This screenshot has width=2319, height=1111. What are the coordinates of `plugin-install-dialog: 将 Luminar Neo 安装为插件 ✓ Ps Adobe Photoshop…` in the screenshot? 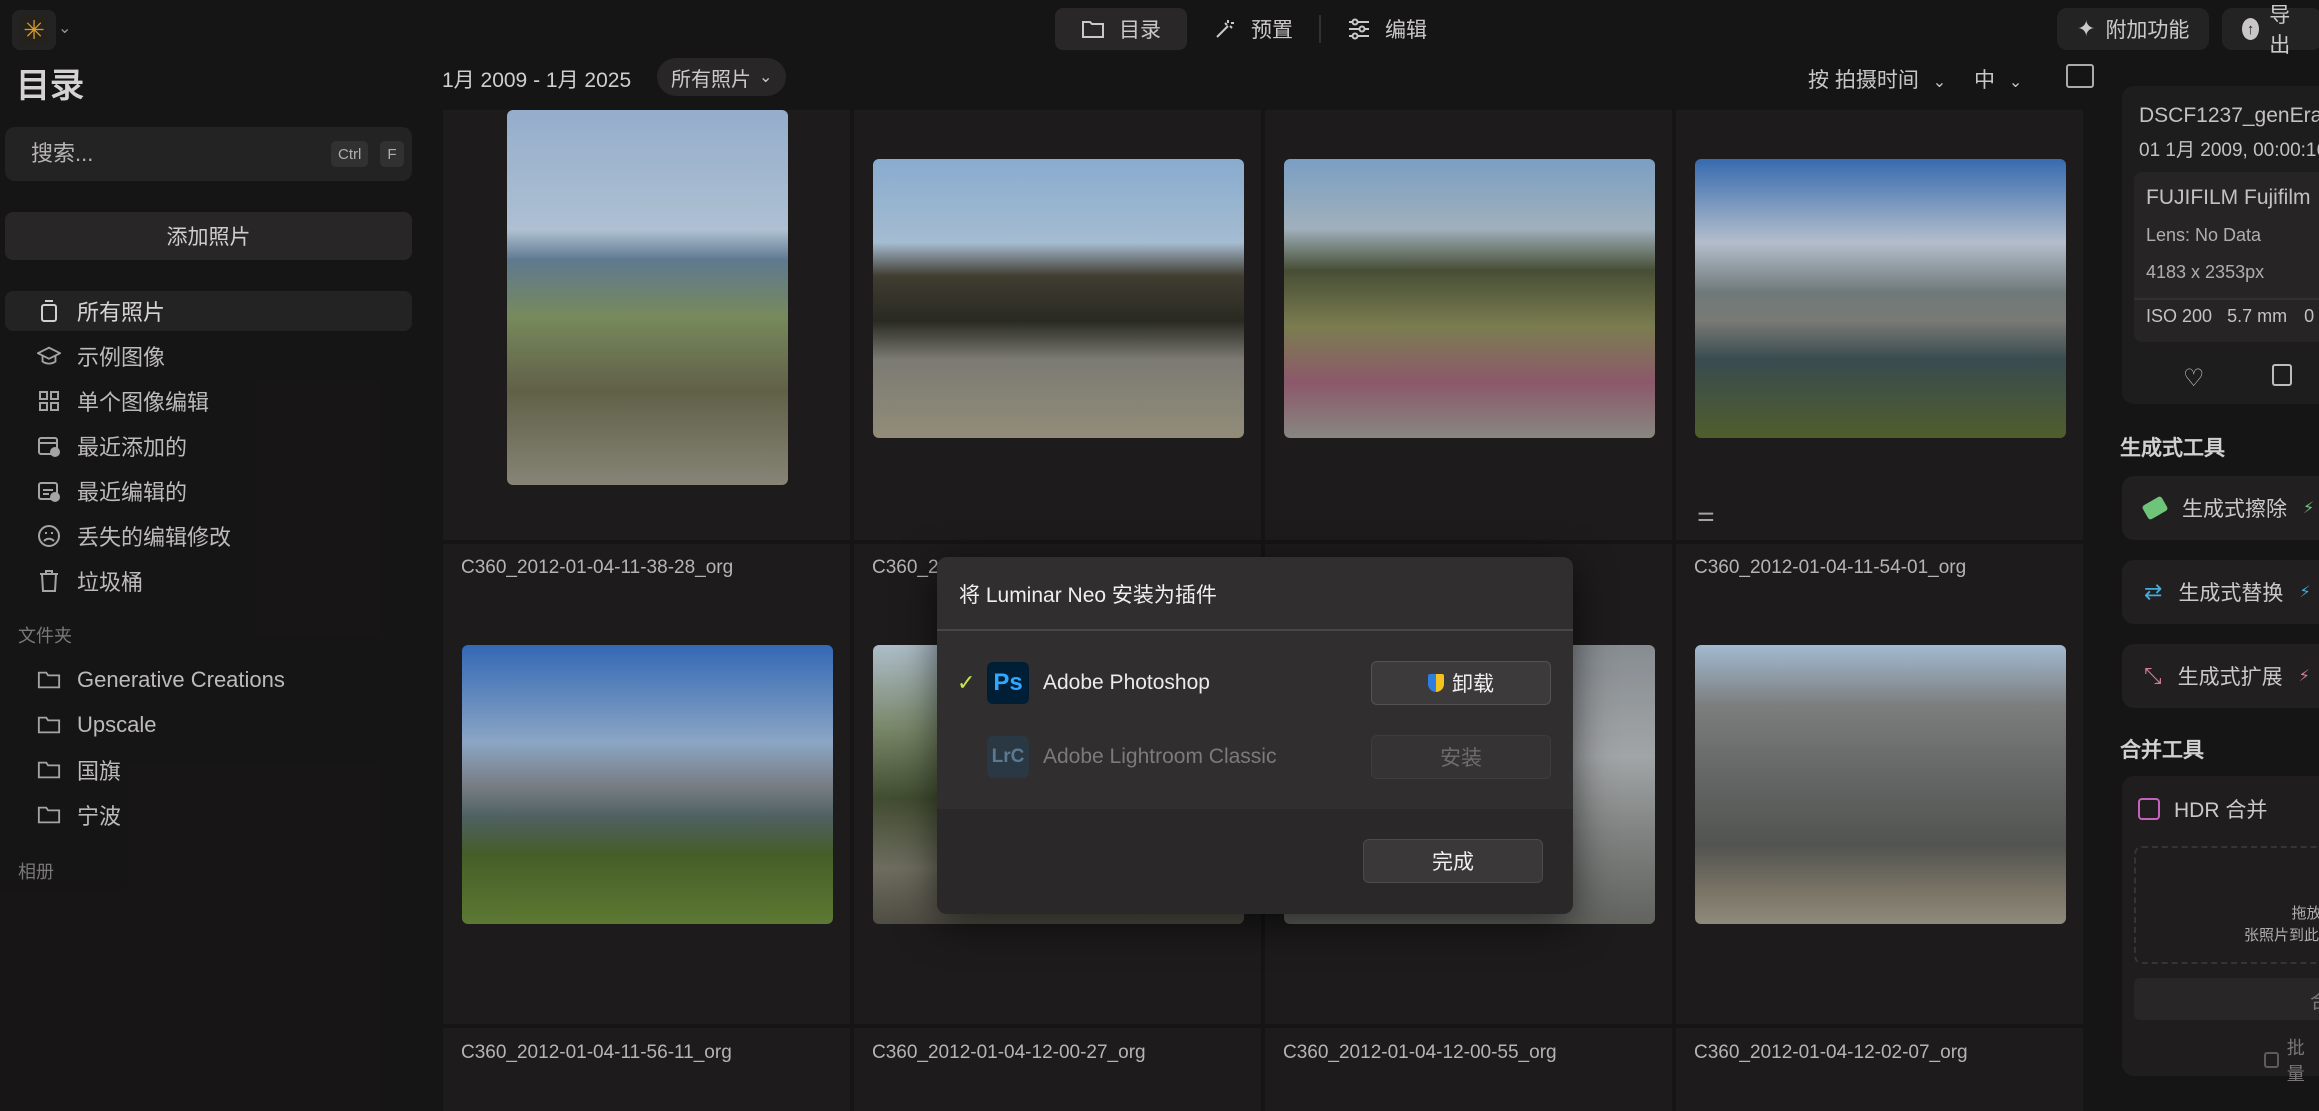 It's located at (1255, 735).